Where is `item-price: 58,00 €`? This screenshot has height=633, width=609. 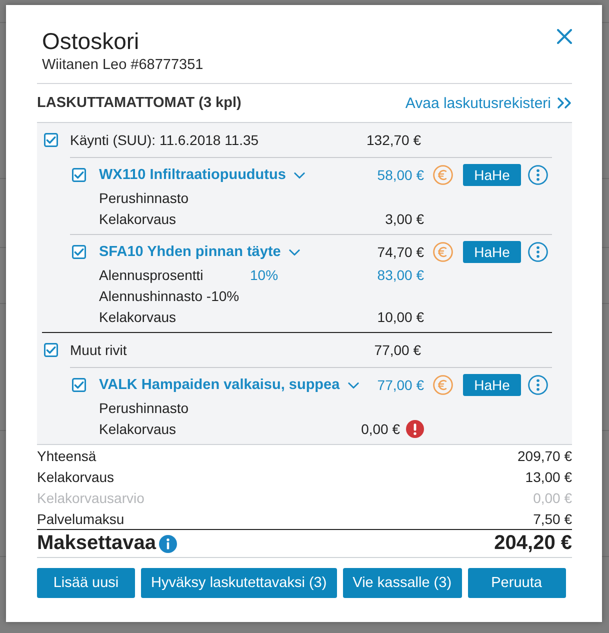 item-price: 58,00 € is located at coordinates (400, 175).